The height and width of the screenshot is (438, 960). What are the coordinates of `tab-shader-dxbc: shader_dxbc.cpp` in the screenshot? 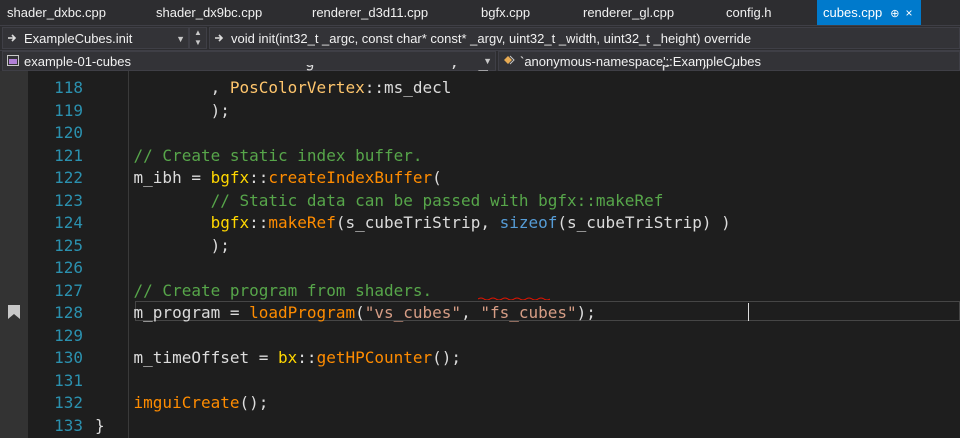 It's located at (56, 12).